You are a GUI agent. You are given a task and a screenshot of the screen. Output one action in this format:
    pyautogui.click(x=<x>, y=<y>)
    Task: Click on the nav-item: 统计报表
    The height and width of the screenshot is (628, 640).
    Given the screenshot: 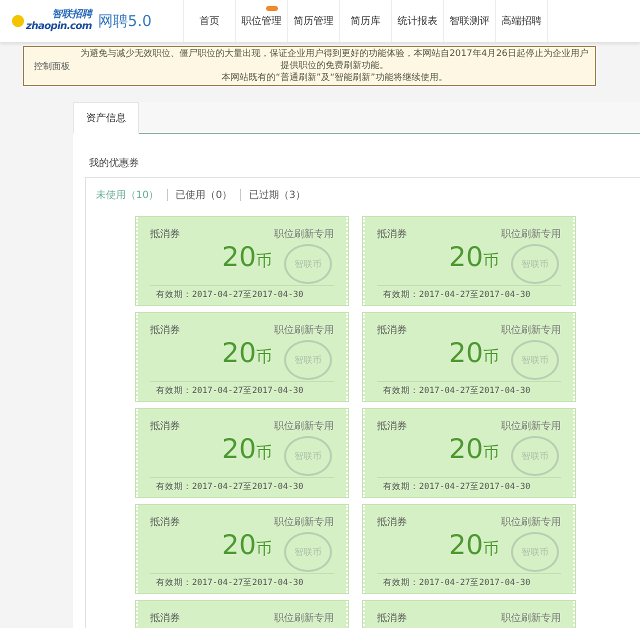 What is the action you would take?
    pyautogui.click(x=417, y=21)
    